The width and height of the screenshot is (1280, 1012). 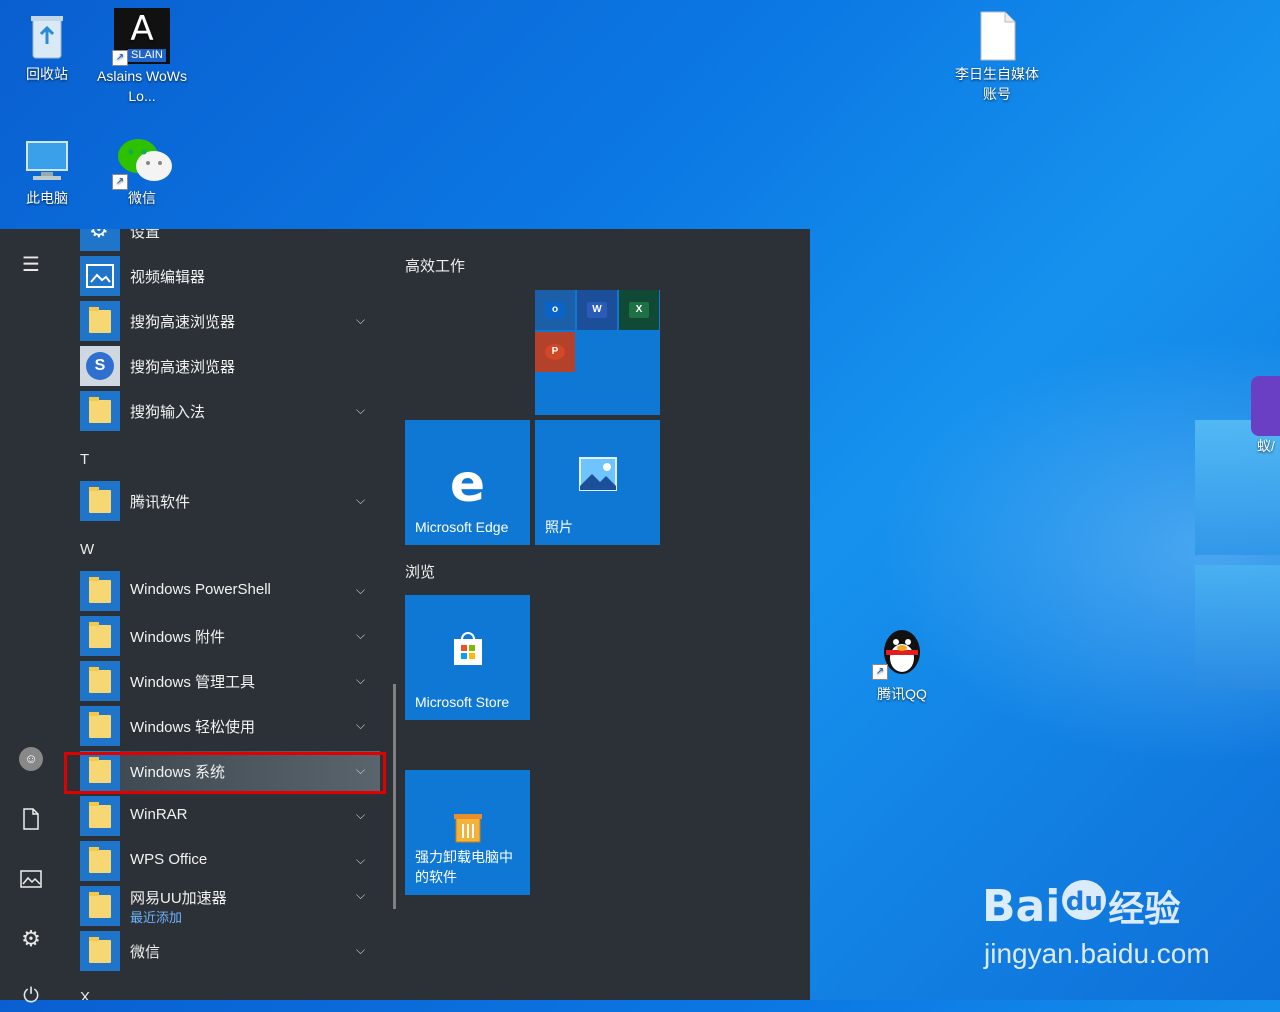 I want to click on desktop-icon-qq: ↗ 腾讯QQ, so click(x=902, y=661).